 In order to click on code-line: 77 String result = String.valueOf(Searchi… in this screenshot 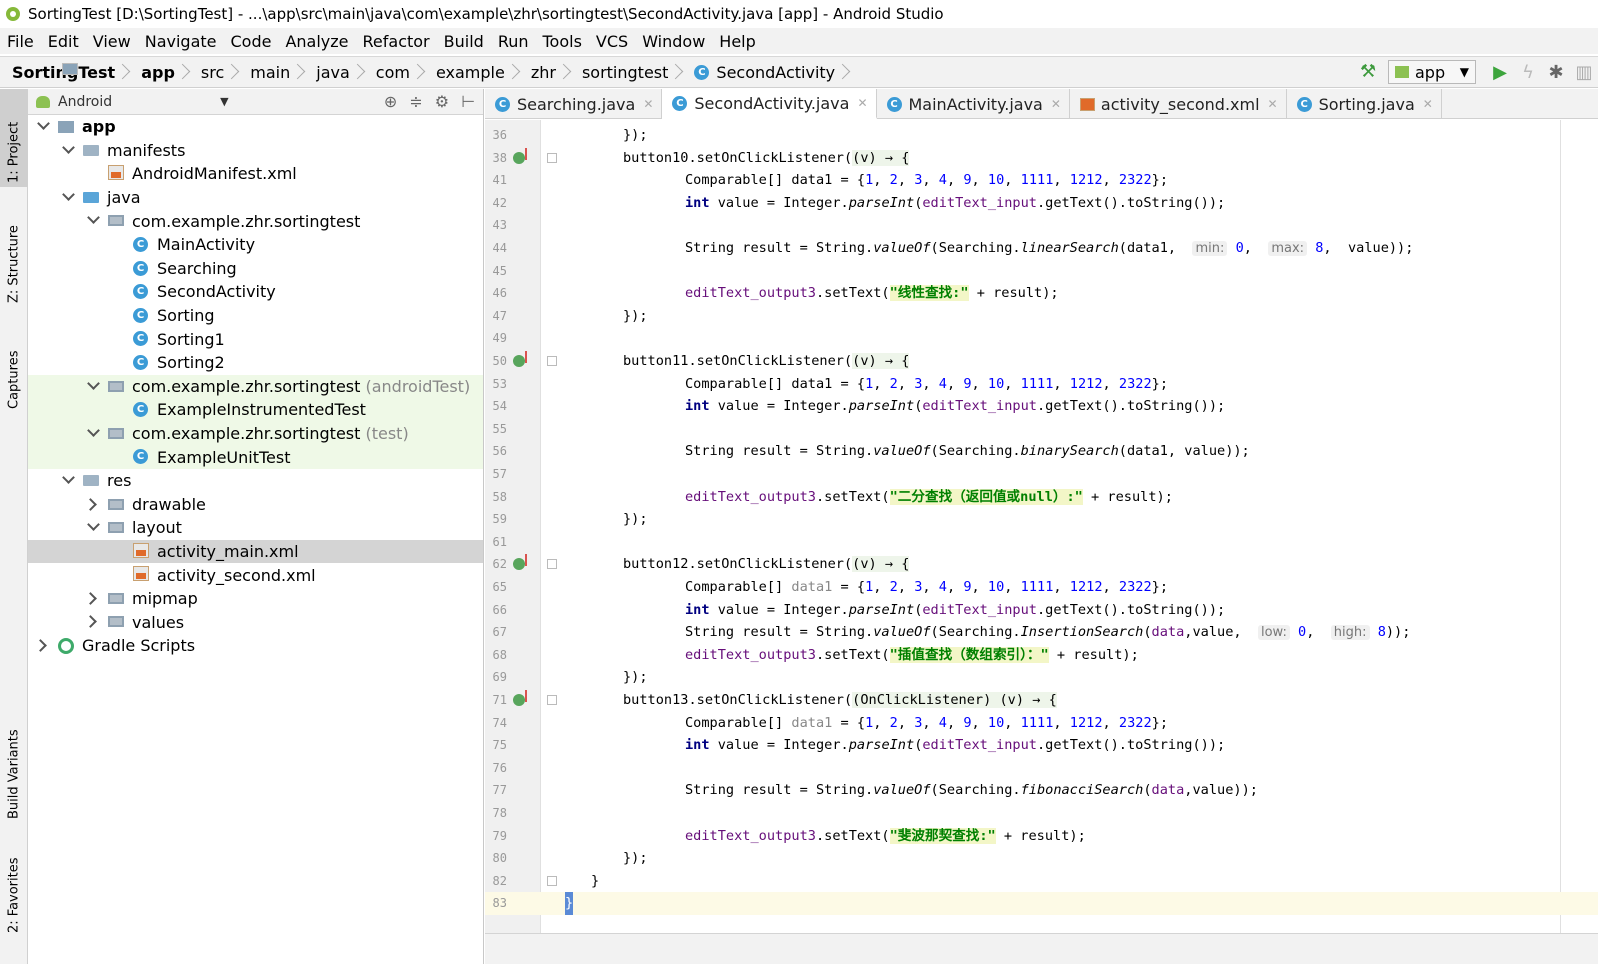, I will do `click(1041, 790)`.